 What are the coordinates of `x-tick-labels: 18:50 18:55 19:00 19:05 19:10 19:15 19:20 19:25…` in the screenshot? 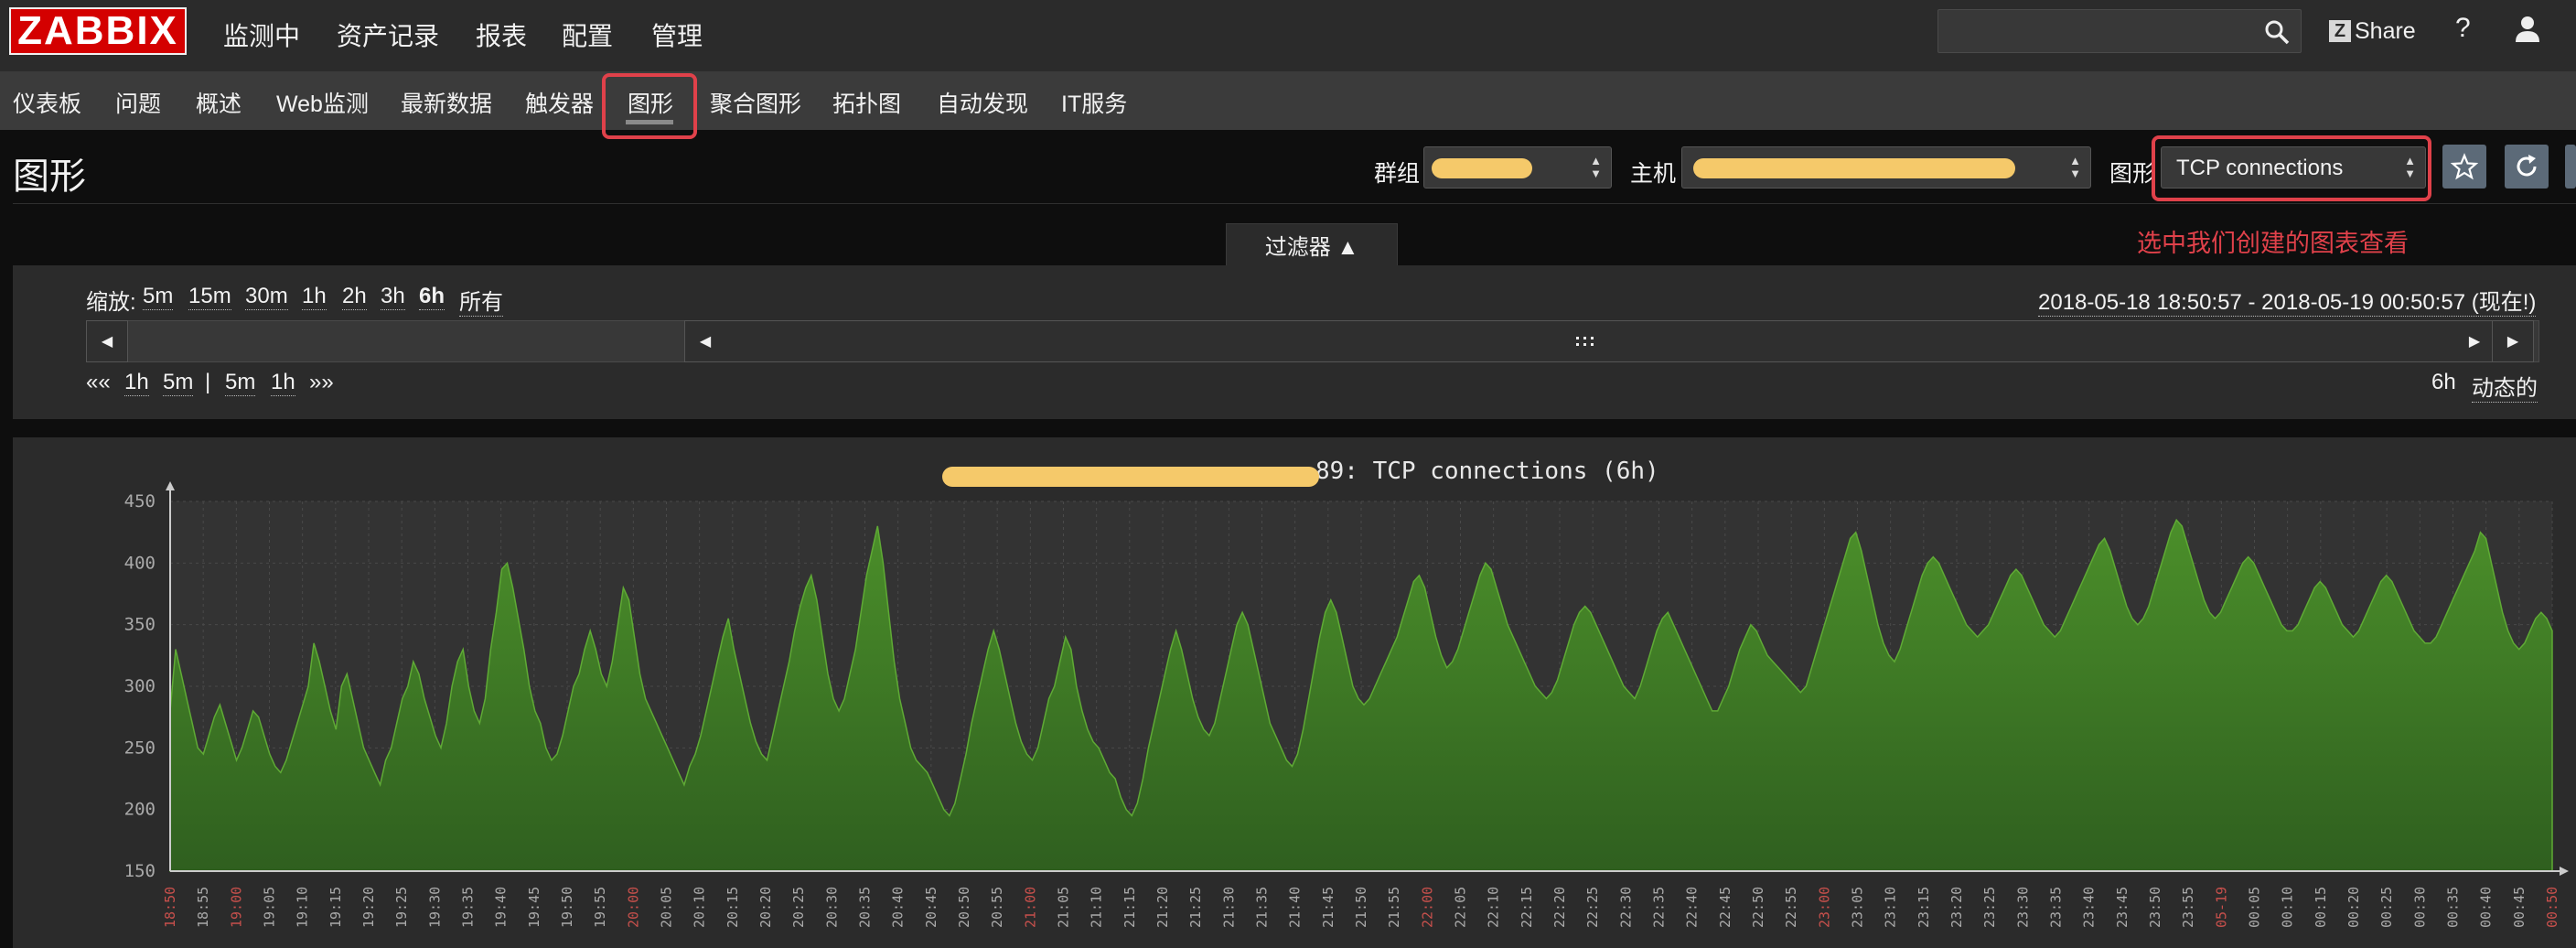 It's located at (1361, 907).